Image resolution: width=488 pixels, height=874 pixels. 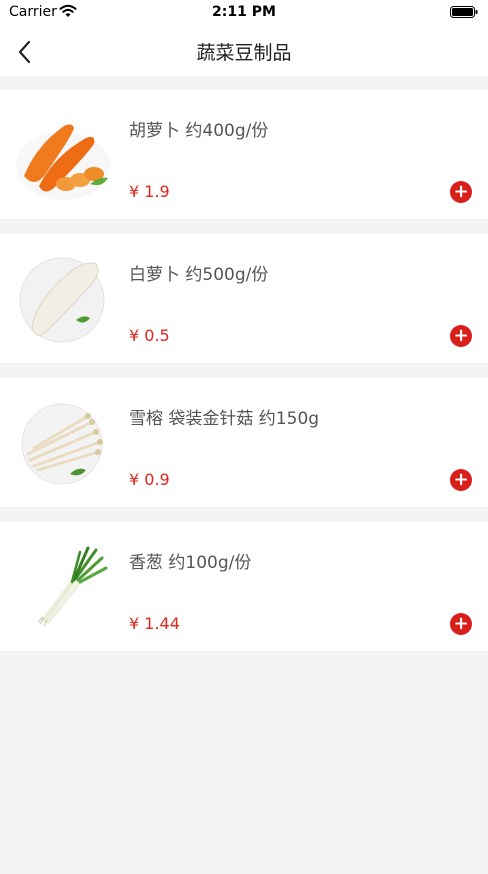 What do you see at coordinates (149, 191) in the screenshot?
I see `product-price: ¥ 1.9` at bounding box center [149, 191].